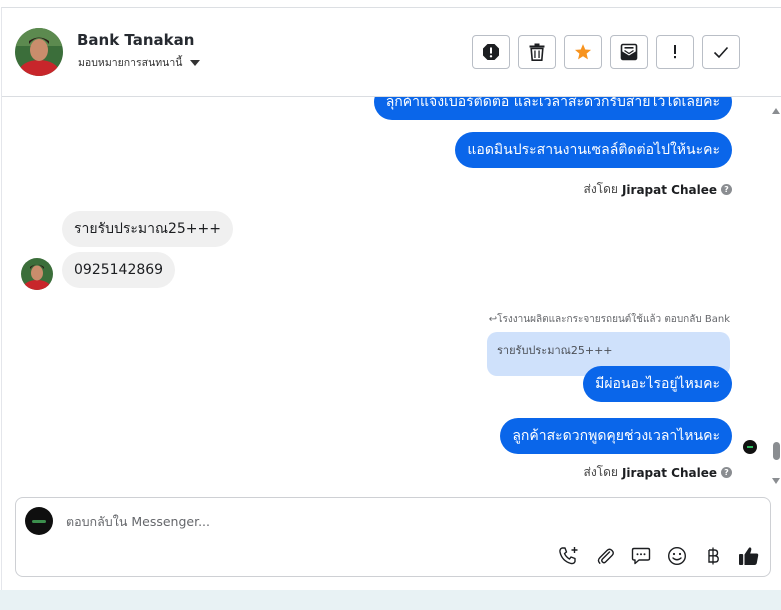 The image size is (781, 610). Describe the element at coordinates (147, 229) in the screenshot. I see `incoming-message: รายรับประมาณ25+++` at that location.